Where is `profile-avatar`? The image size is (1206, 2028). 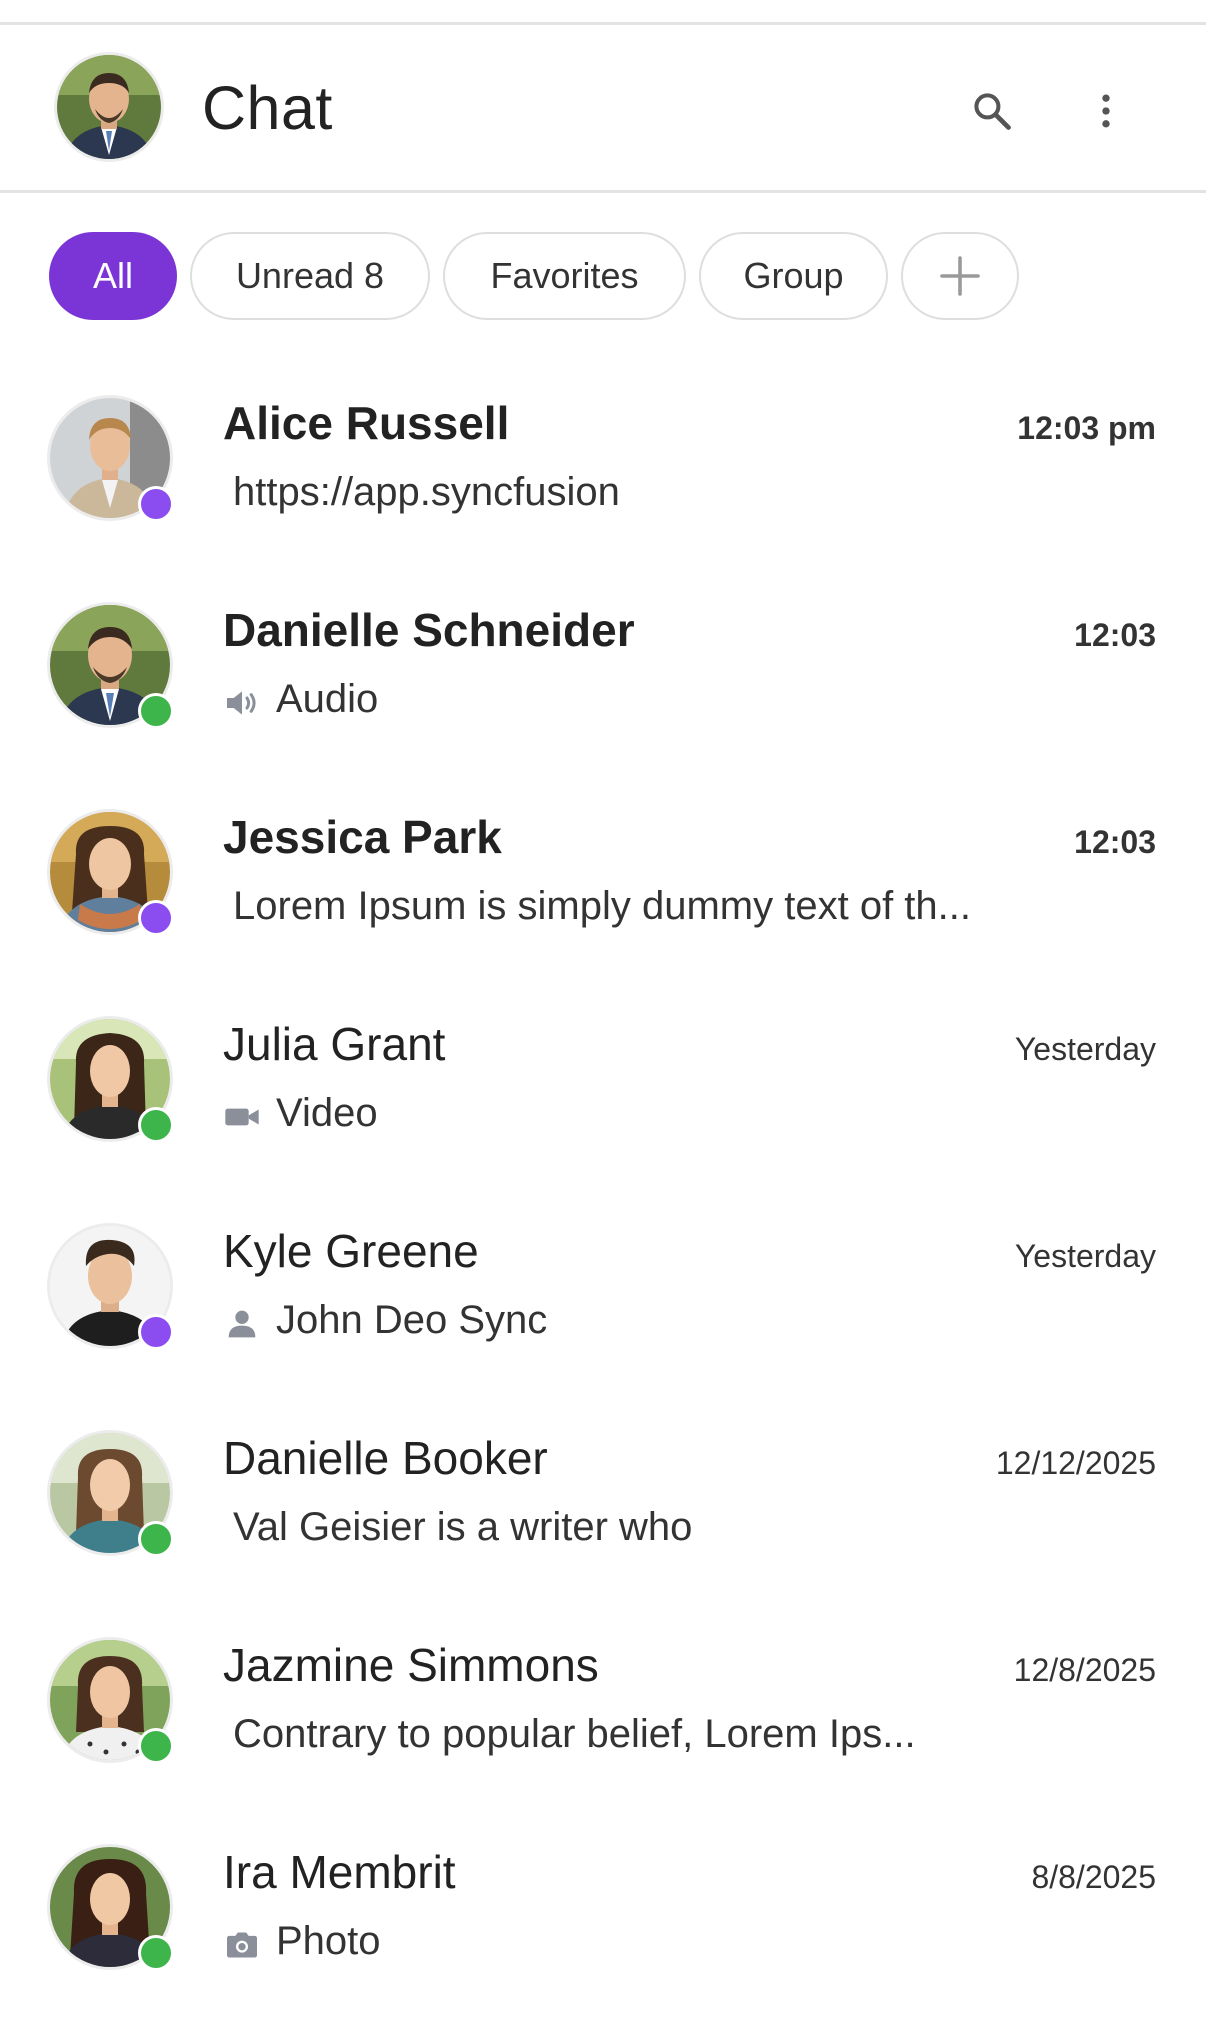 profile-avatar is located at coordinates (109, 107).